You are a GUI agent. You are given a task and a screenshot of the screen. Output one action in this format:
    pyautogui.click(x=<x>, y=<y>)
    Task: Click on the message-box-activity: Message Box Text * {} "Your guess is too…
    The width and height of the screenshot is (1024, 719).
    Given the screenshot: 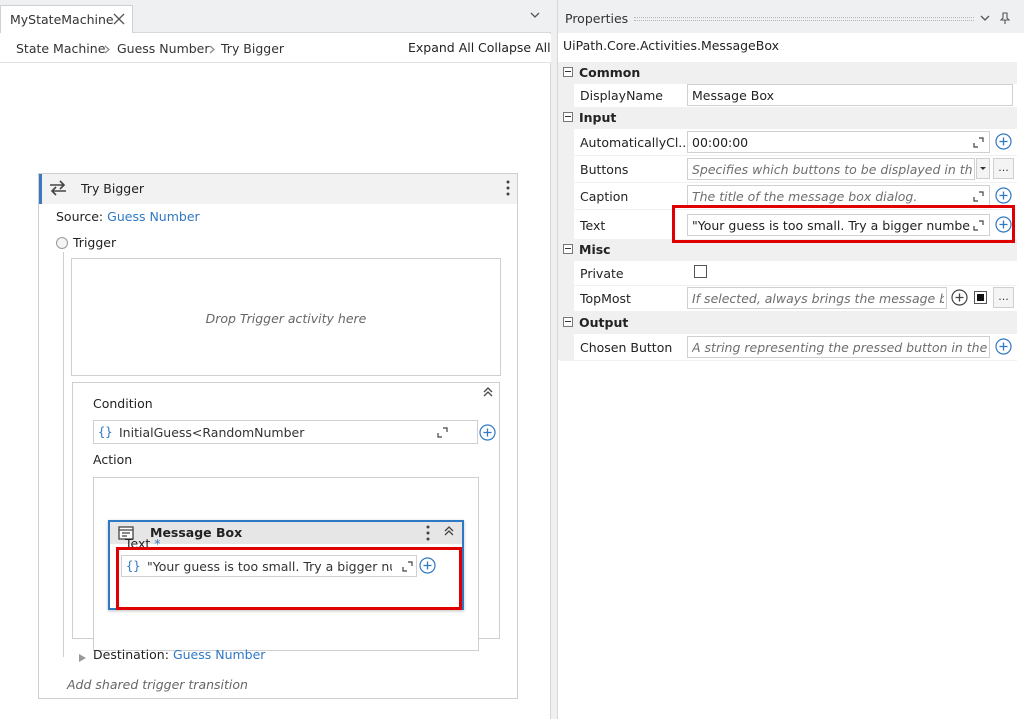 What is the action you would take?
    pyautogui.click(x=286, y=565)
    